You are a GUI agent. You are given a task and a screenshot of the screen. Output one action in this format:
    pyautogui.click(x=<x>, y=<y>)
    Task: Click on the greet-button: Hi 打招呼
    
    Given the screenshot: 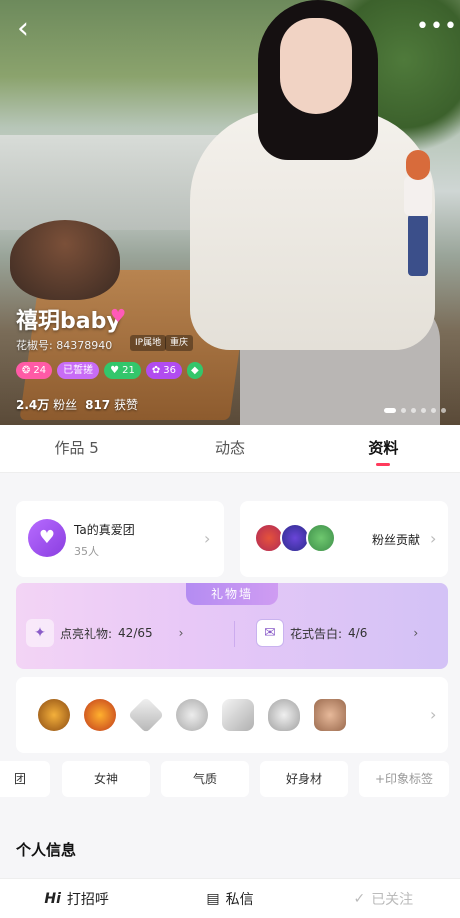 What is the action you would take?
    pyautogui.click(x=76, y=898)
    